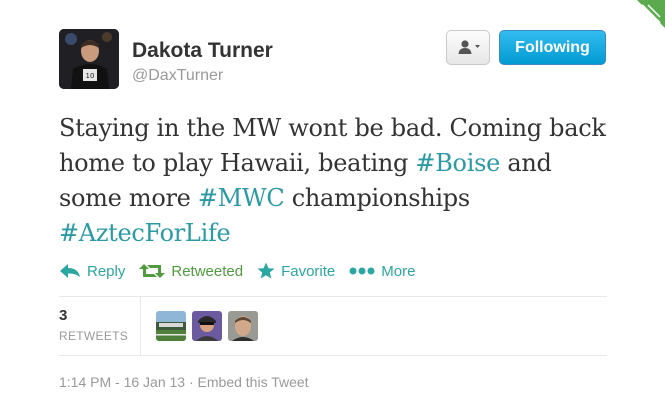 The height and width of the screenshot is (400, 665). What do you see at coordinates (651, 14) in the screenshot?
I see `corner-fold-icon` at bounding box center [651, 14].